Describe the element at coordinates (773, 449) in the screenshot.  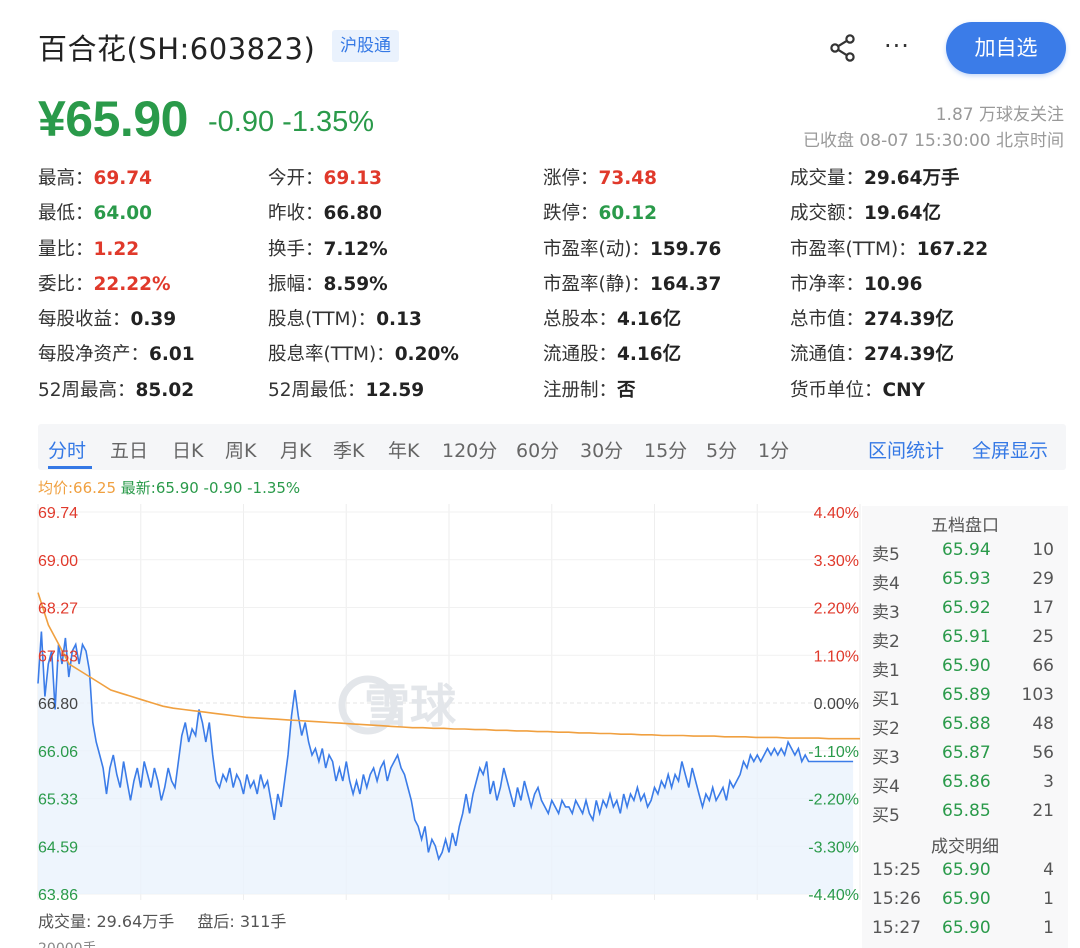
I see `tab-12: 1分` at that location.